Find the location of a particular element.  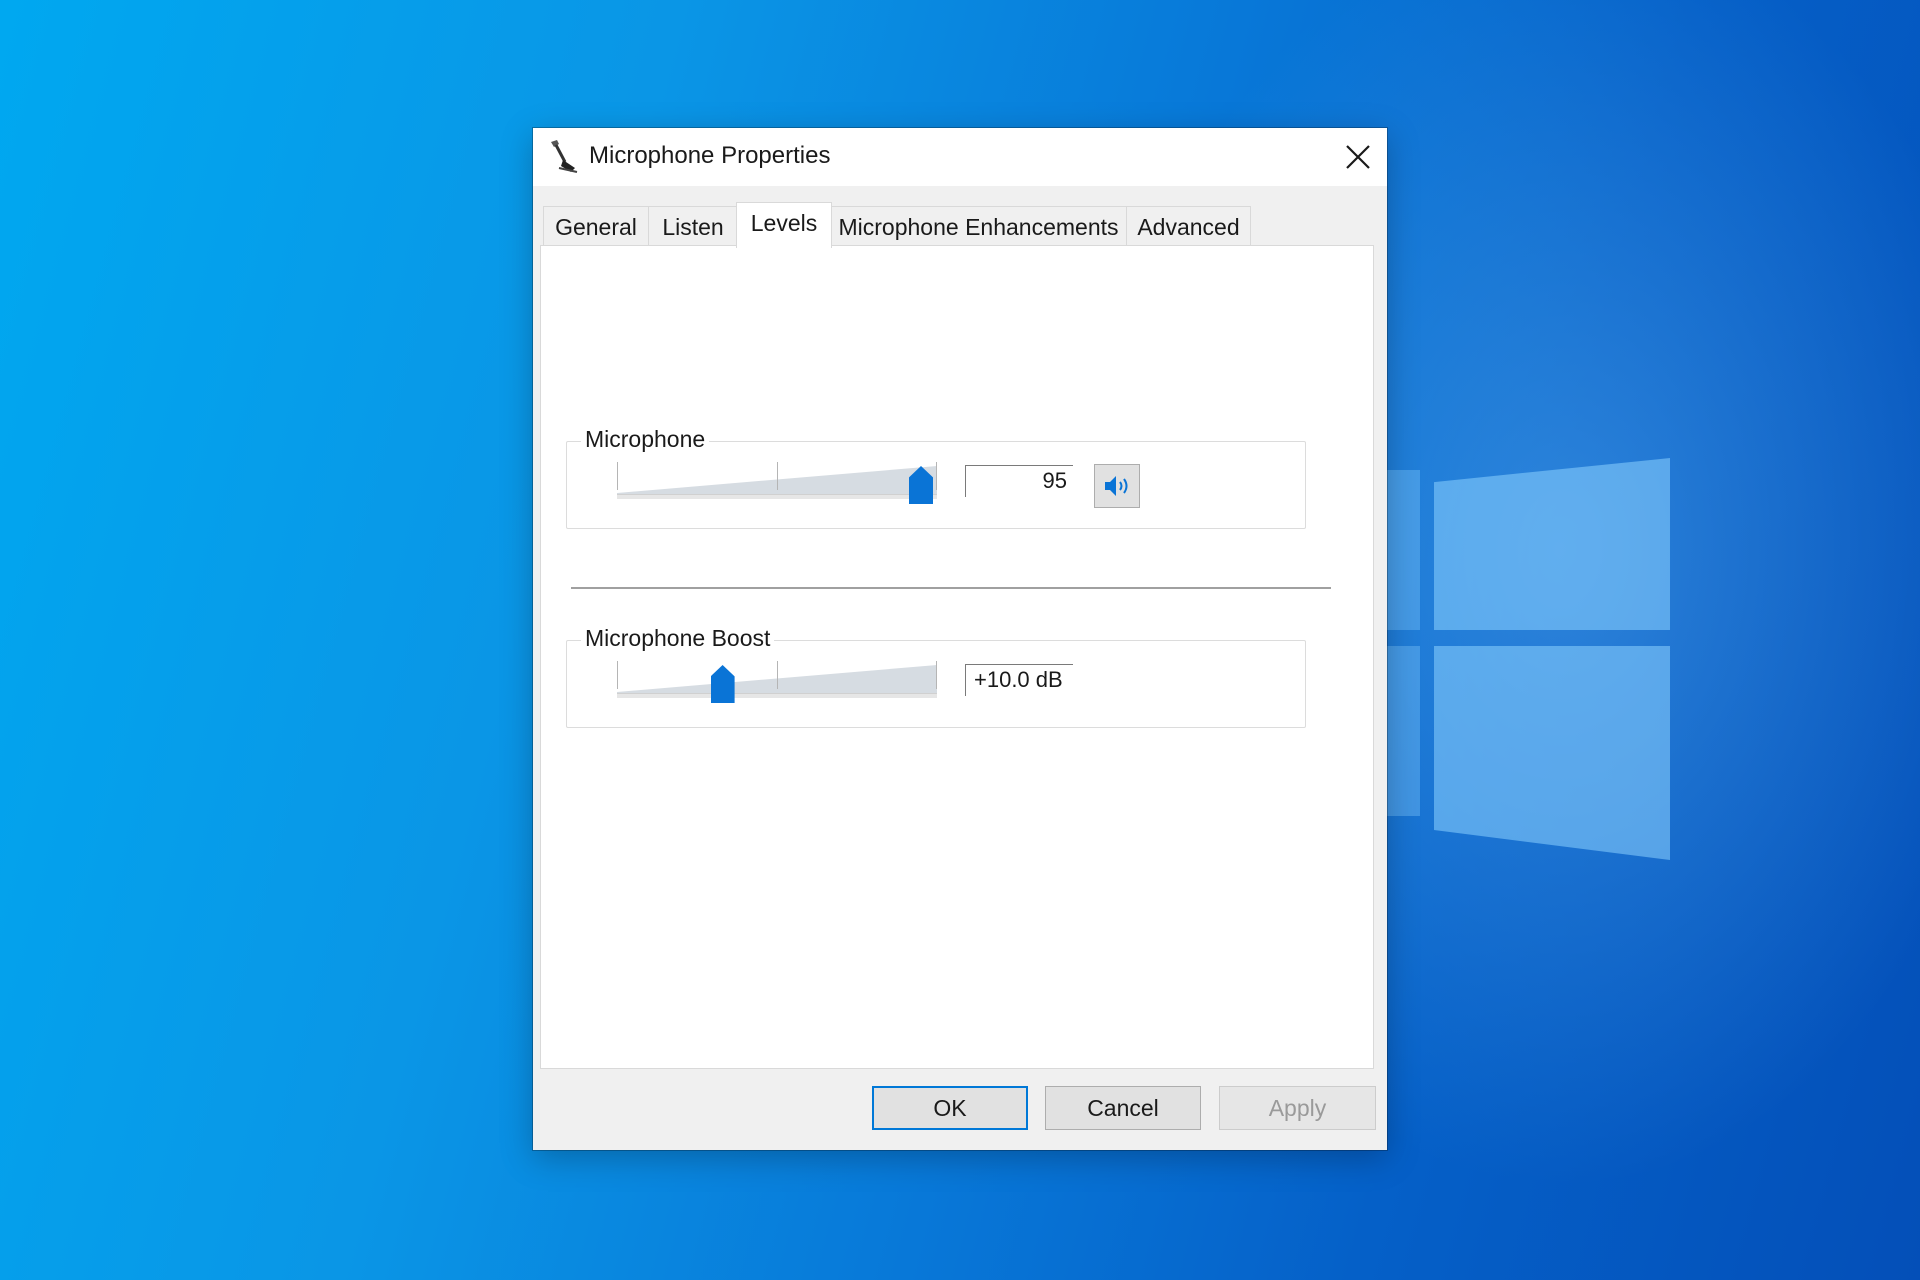

close-button is located at coordinates (1358, 157).